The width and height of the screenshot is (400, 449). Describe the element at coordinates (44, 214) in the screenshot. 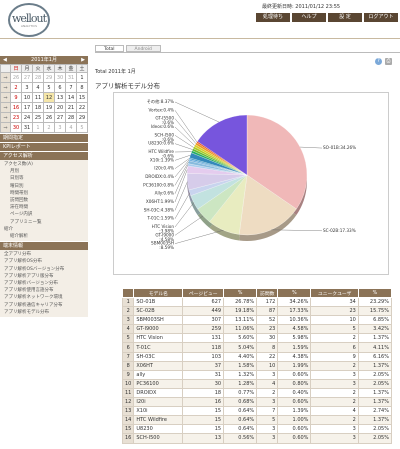

I see `sidebar-item: ページ内訳` at that location.